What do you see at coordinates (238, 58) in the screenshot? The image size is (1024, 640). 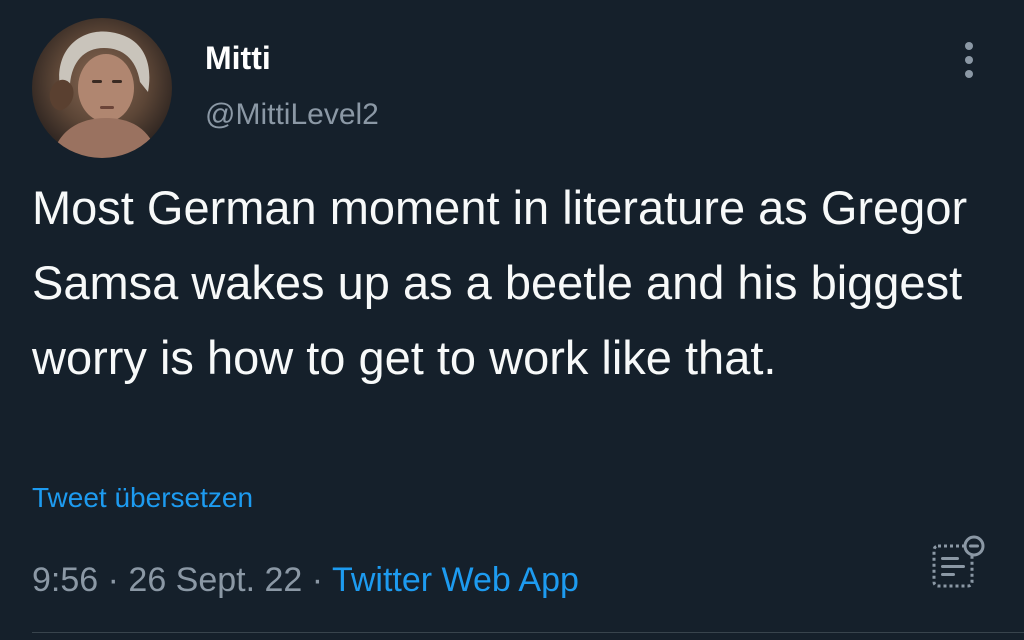 I see `display-name: Mitti` at bounding box center [238, 58].